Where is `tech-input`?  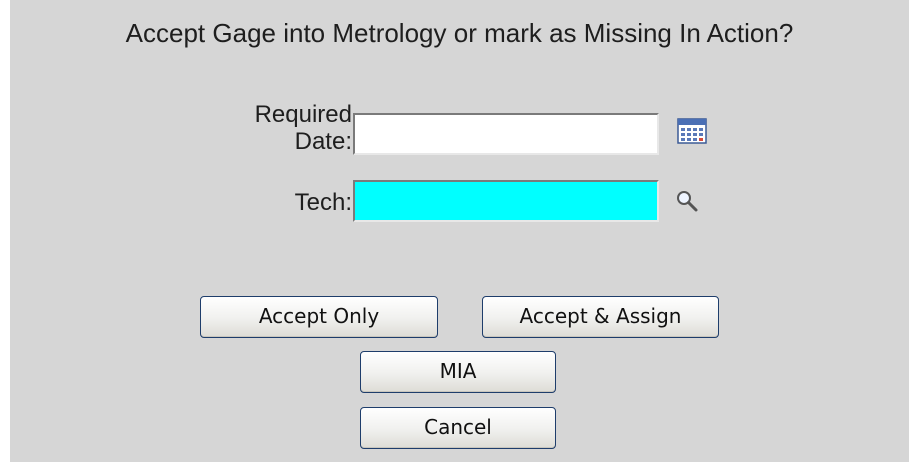
tech-input is located at coordinates (506, 201).